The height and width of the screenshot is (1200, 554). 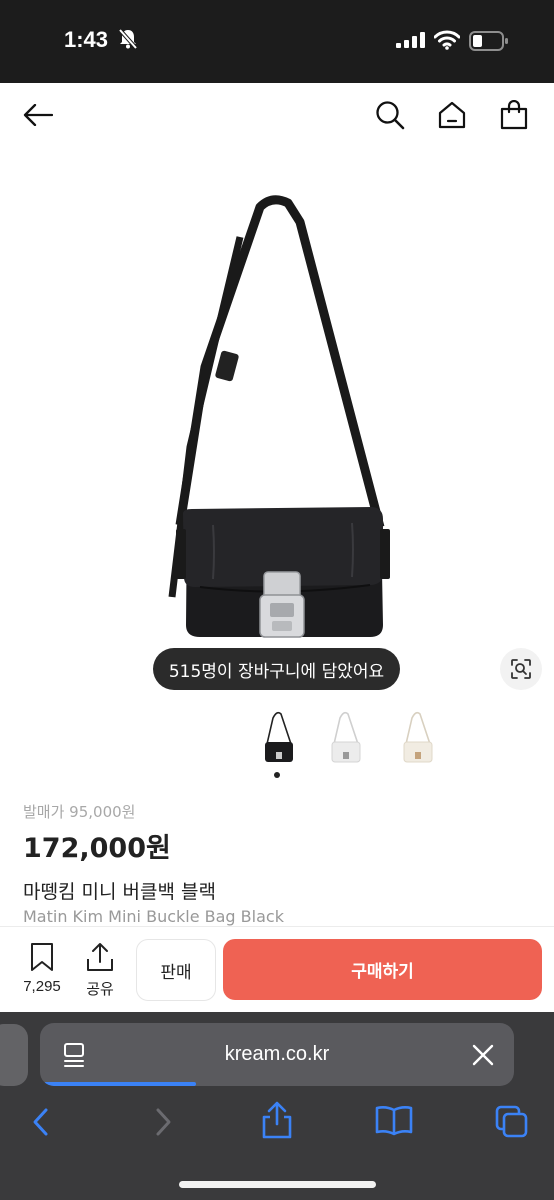 What do you see at coordinates (79, 812) in the screenshot?
I see `release-price: 발매가 95,000원` at bounding box center [79, 812].